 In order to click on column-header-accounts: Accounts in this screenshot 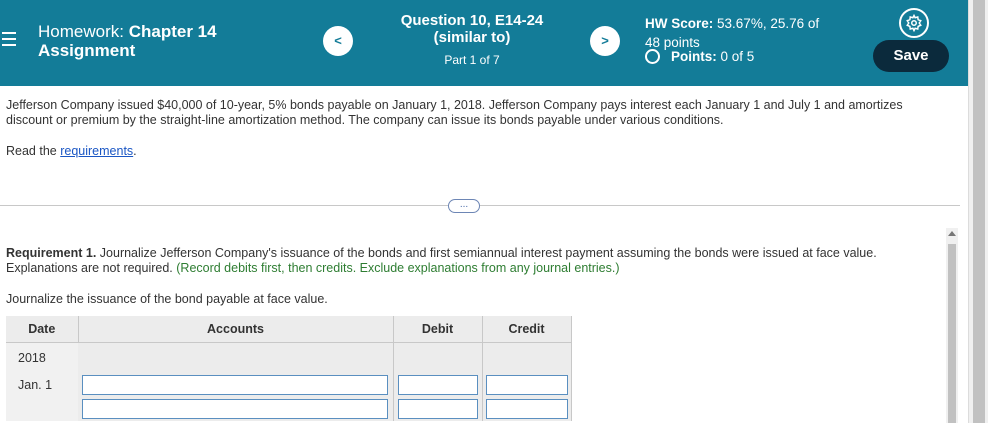, I will do `click(236, 329)`.